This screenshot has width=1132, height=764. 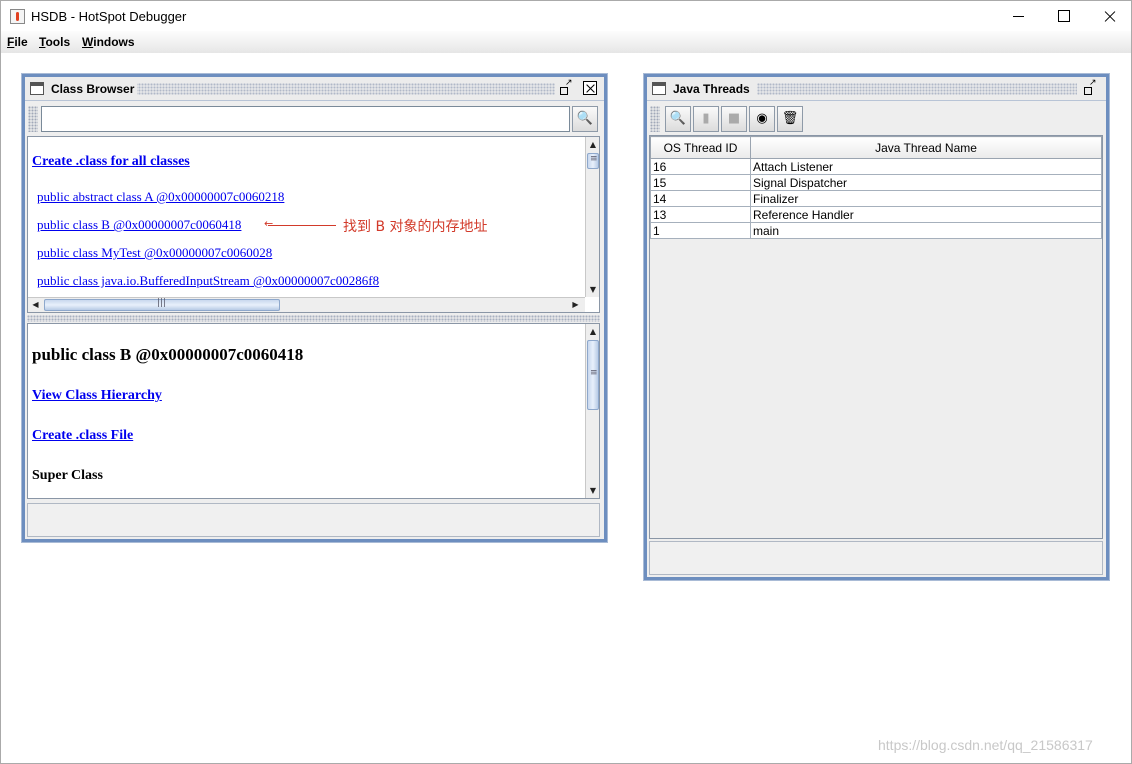 I want to click on annotation-text: 找到 B 对象的内存地址, so click(x=415, y=227).